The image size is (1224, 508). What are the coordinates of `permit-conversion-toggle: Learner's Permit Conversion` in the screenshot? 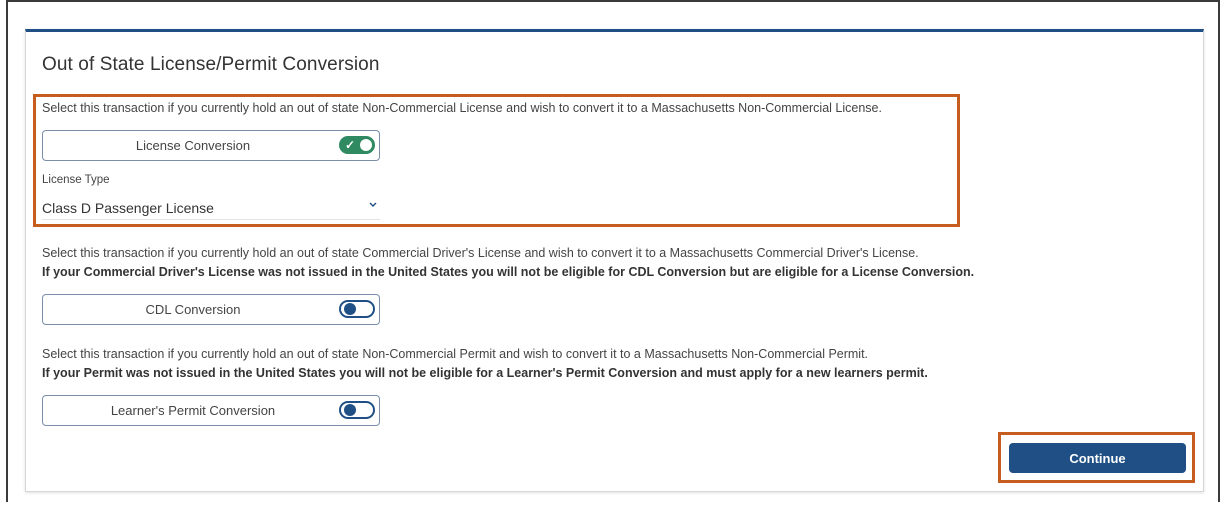 It's located at (211, 410).